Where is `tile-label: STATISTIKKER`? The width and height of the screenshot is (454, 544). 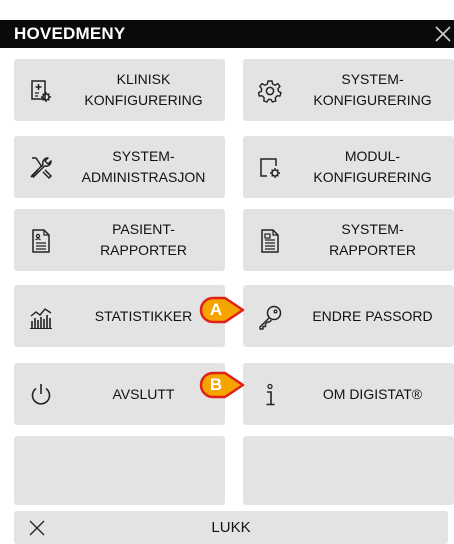
tile-label: STATISTIKKER is located at coordinates (143, 315).